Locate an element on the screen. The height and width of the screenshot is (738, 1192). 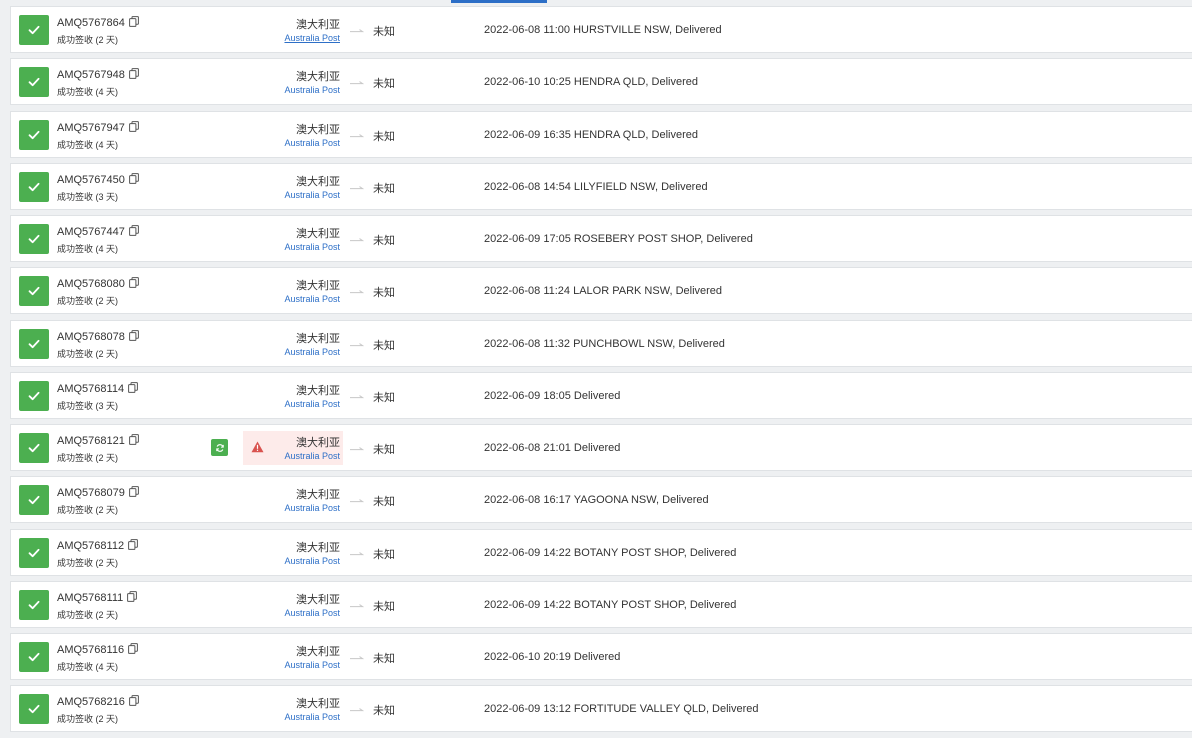
latest-event: 2022-06-08 16:17 YAGOONA NSW, Delivered is located at coordinates (596, 500).